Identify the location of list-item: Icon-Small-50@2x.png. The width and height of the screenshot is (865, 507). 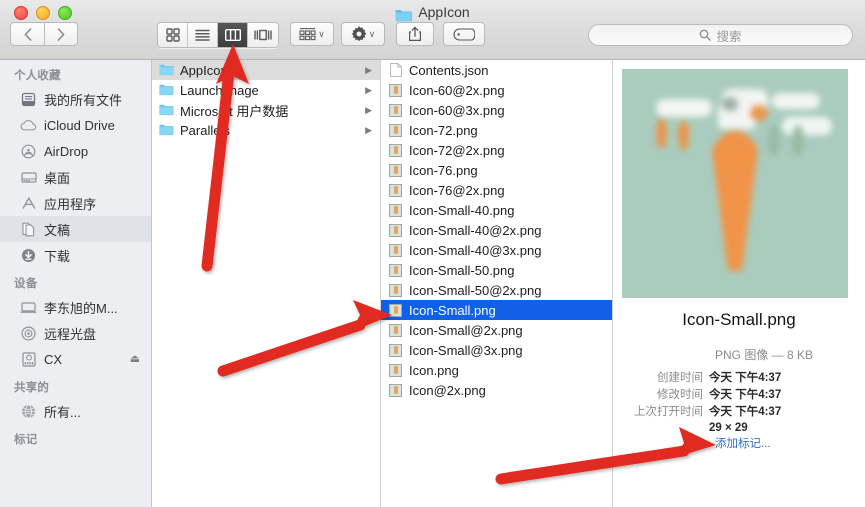
(496, 290).